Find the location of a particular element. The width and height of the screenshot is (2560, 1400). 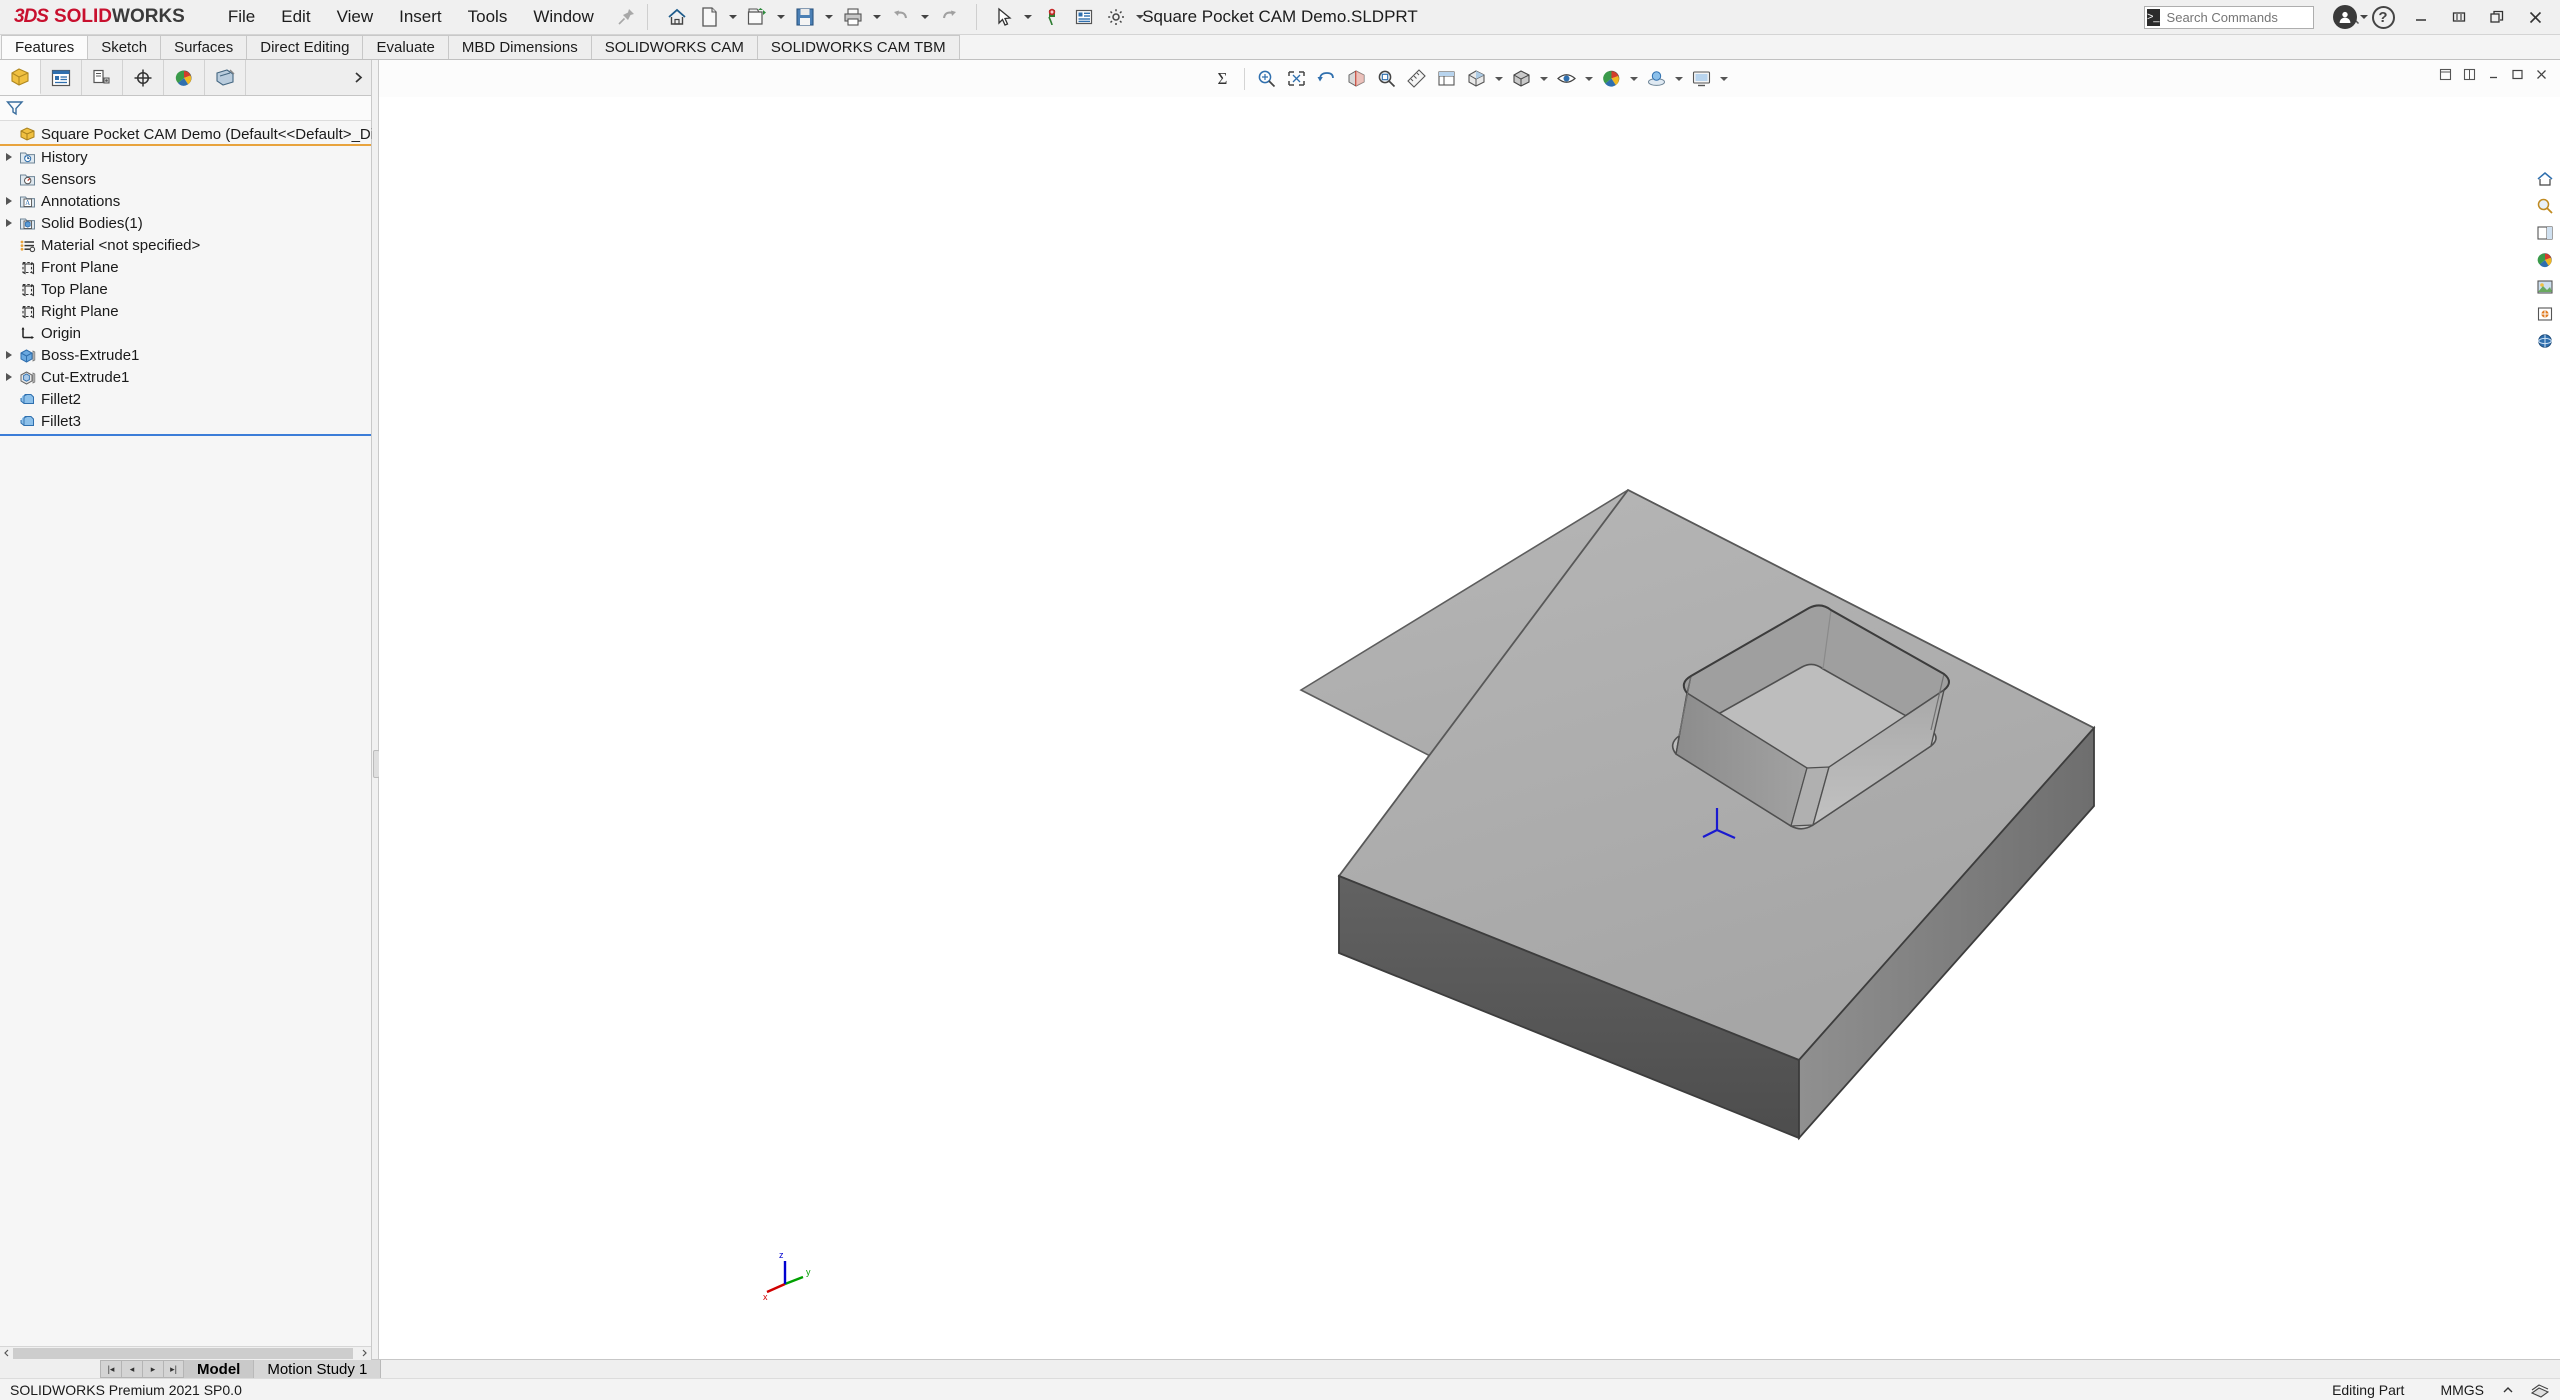

feature-manager-tab-strip is located at coordinates (185, 78).